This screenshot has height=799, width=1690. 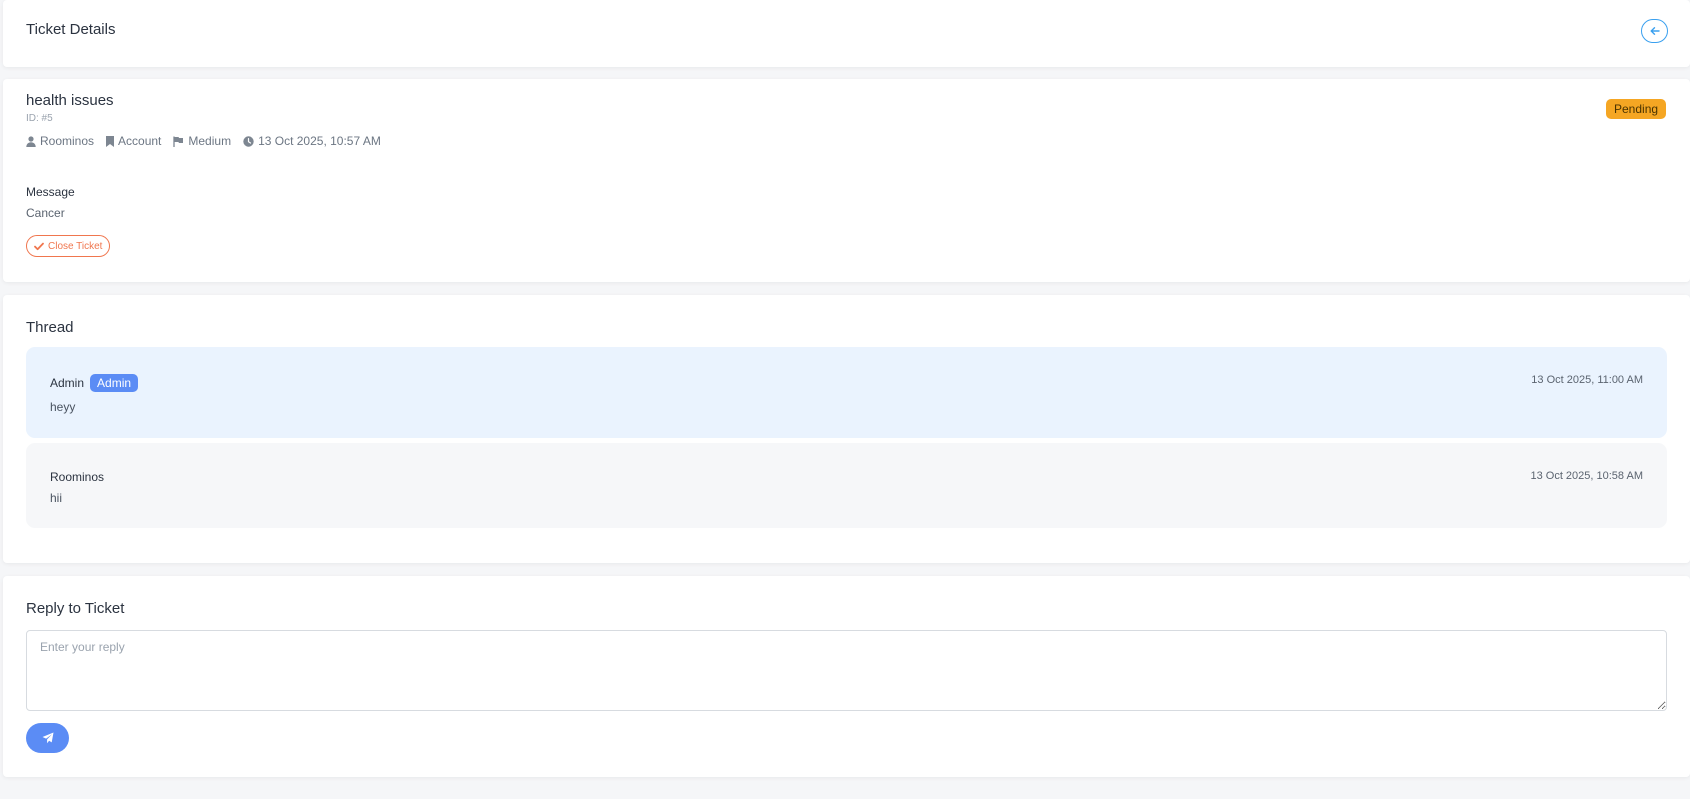 What do you see at coordinates (70, 100) in the screenshot?
I see `ticket-subject: health issues` at bounding box center [70, 100].